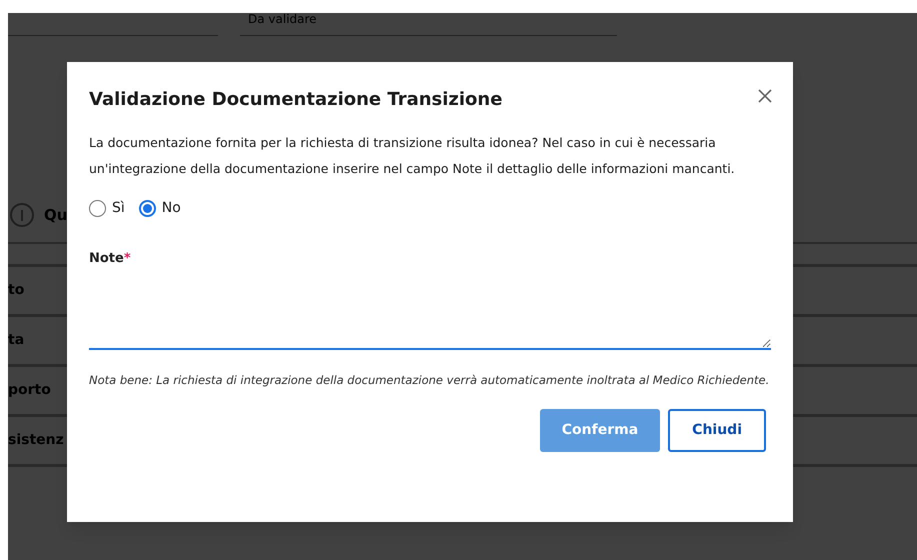 This screenshot has height=560, width=917. What do you see at coordinates (22, 215) in the screenshot?
I see `info-icon` at bounding box center [22, 215].